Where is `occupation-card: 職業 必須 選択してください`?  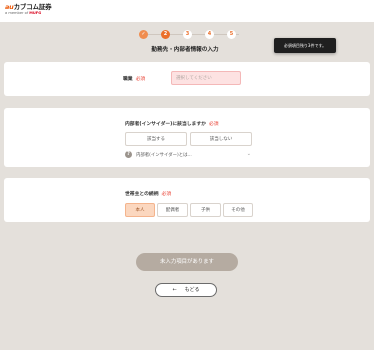 occupation-card: 職業 必須 選択してください is located at coordinates (187, 79).